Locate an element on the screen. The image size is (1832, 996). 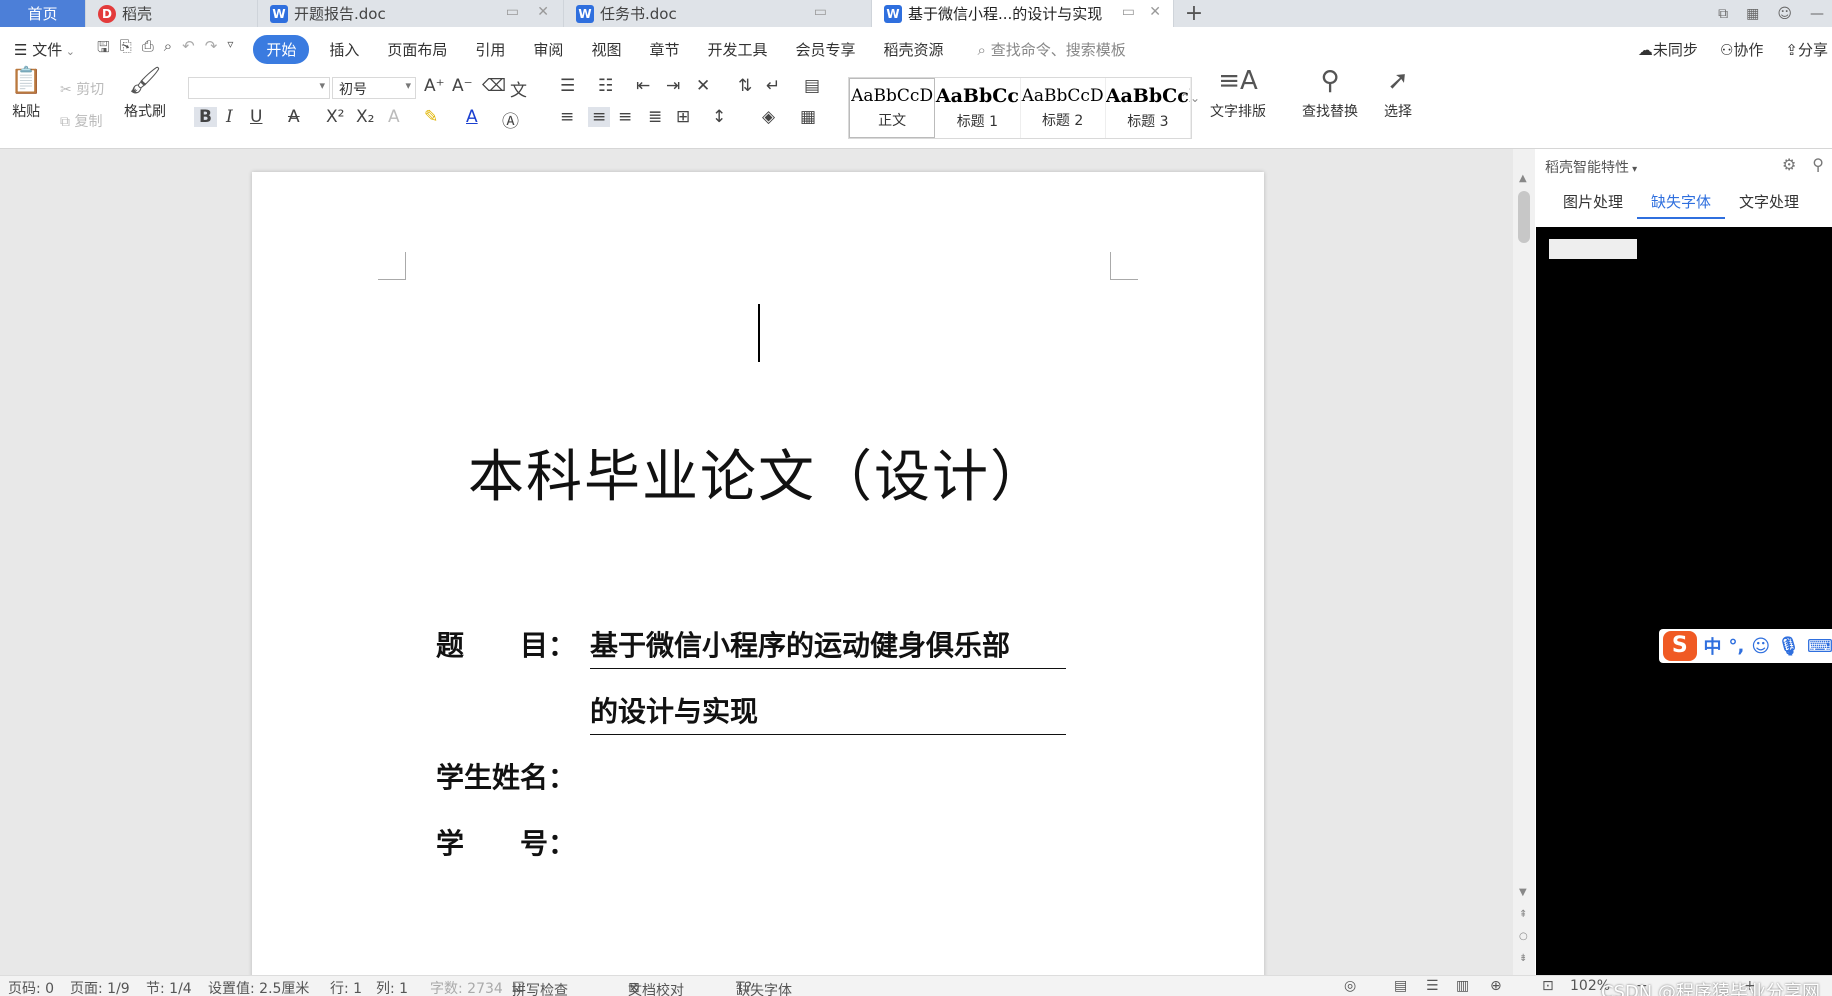
minimize-icon: — is located at coordinates (1817, 14).